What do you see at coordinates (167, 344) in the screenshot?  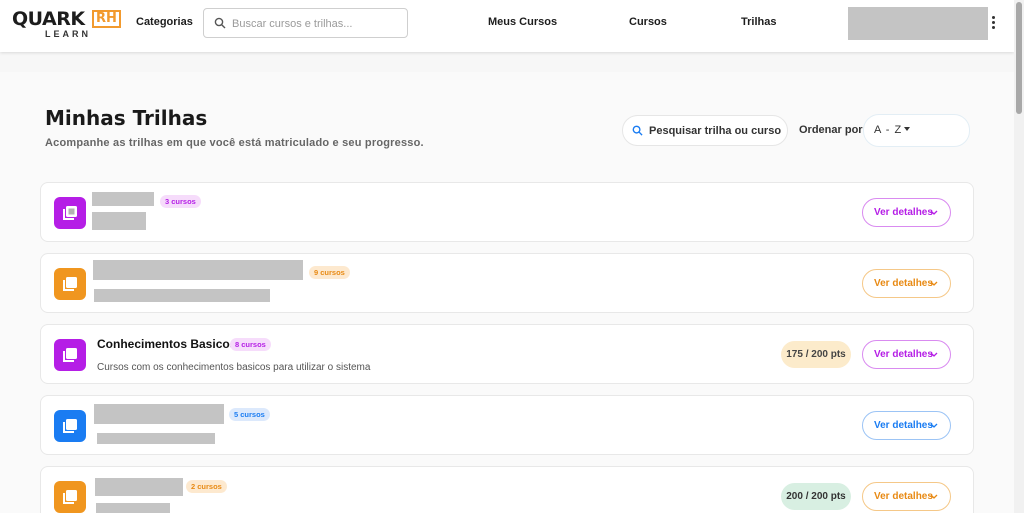 I see `trail-title: Conhecimentos Basicos` at bounding box center [167, 344].